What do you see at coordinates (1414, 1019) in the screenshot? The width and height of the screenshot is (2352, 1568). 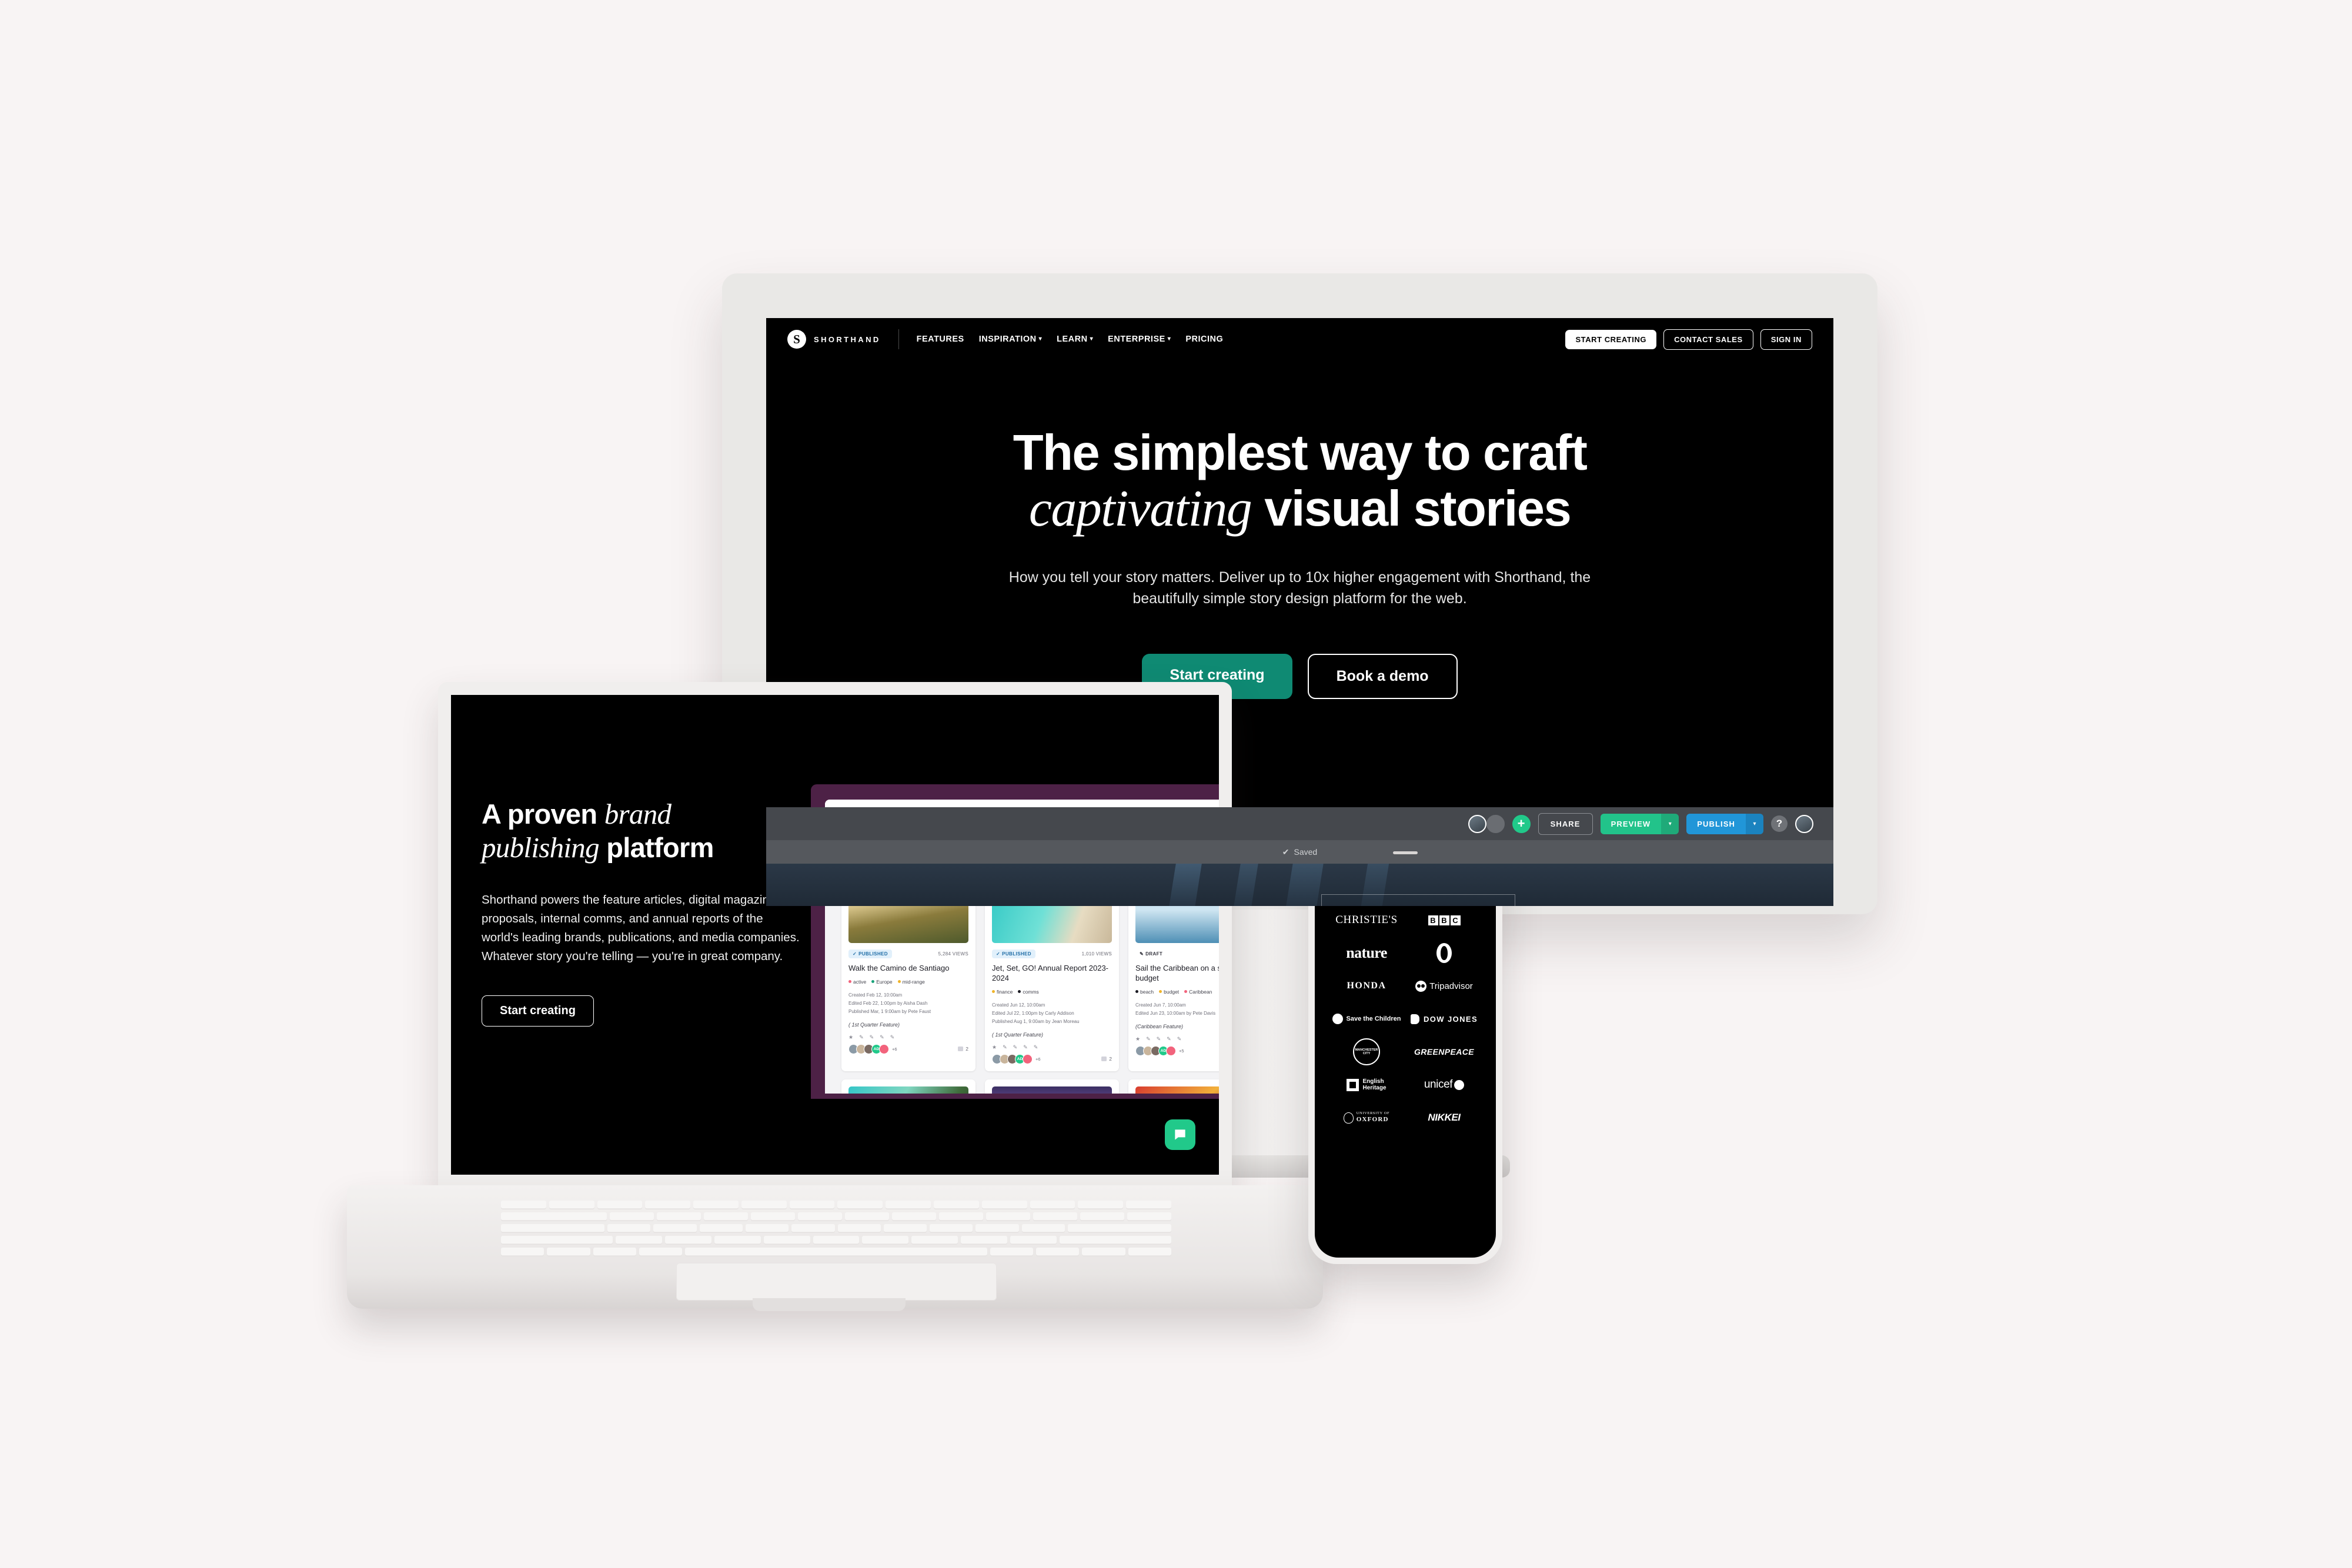 I see `dj-mark-icon` at bounding box center [1414, 1019].